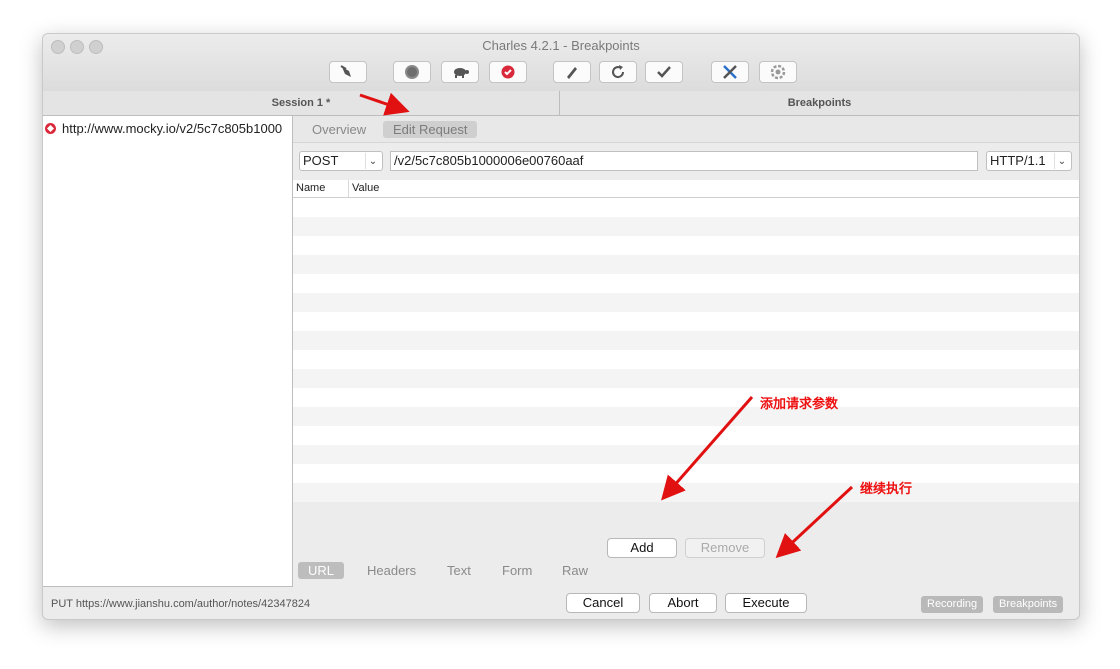  Describe the element at coordinates (814, 522) in the screenshot. I see `arrow-to-execute-button` at that location.